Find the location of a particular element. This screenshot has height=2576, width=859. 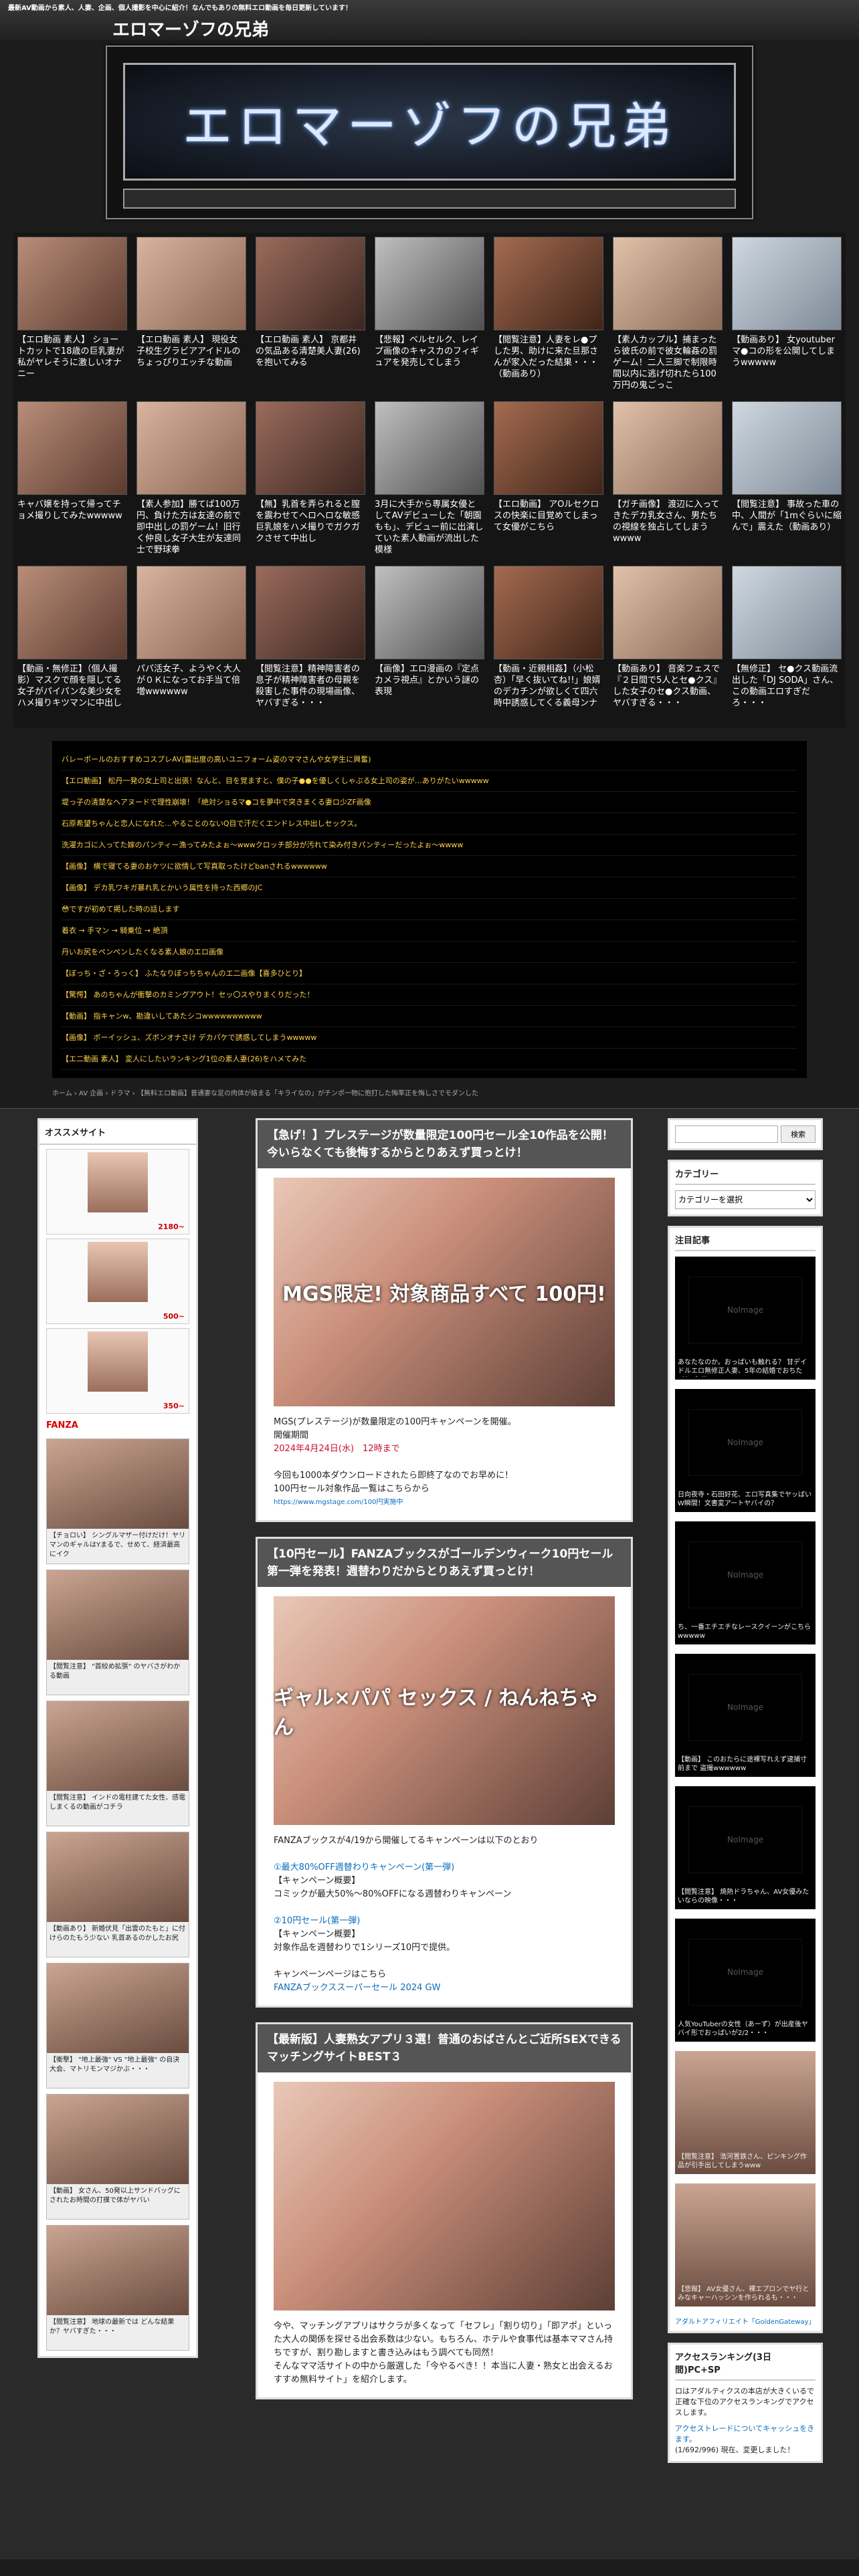

left-post-caption: 【閲覧注意】 地球の最新では どんな結果か？ヤバすぎた・・・ is located at coordinates (118, 2332).